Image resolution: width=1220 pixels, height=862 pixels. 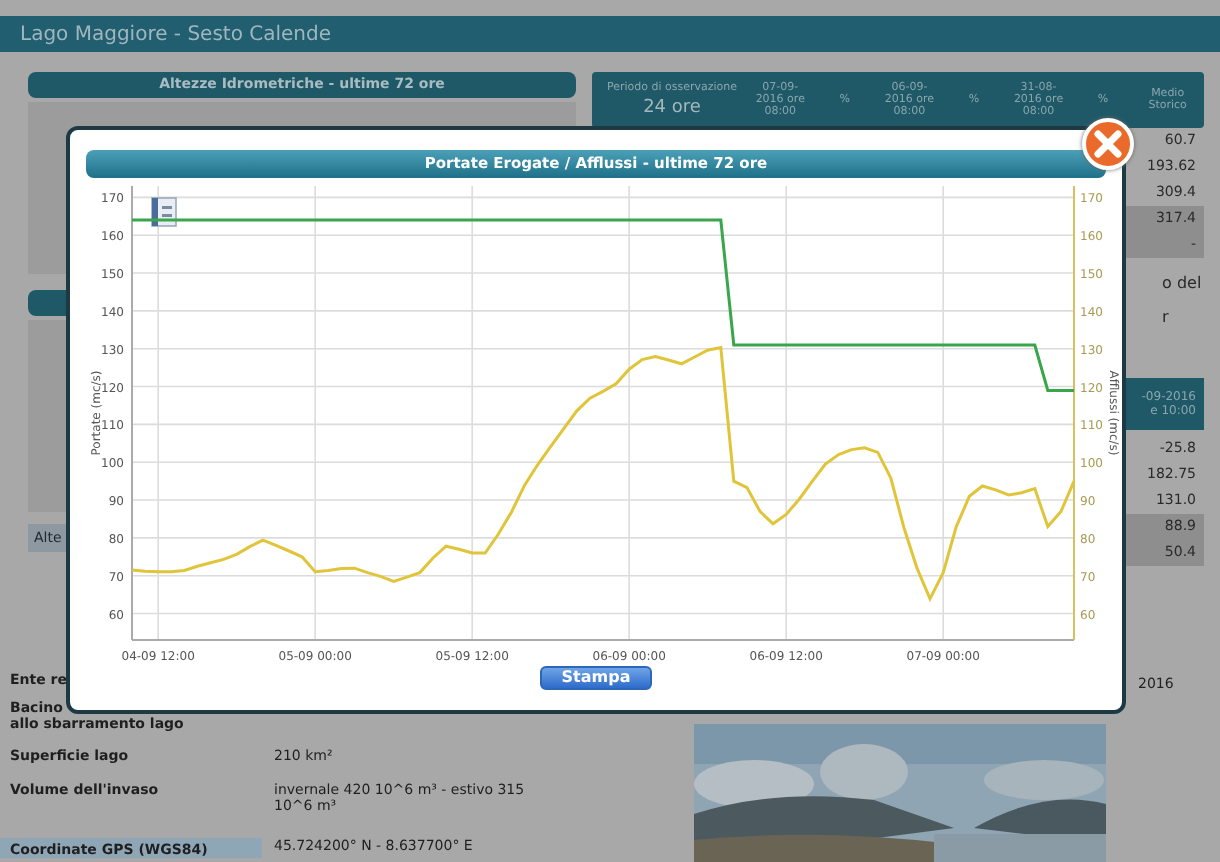 What do you see at coordinates (1166, 317) in the screenshot?
I see `description-text: r` at bounding box center [1166, 317].